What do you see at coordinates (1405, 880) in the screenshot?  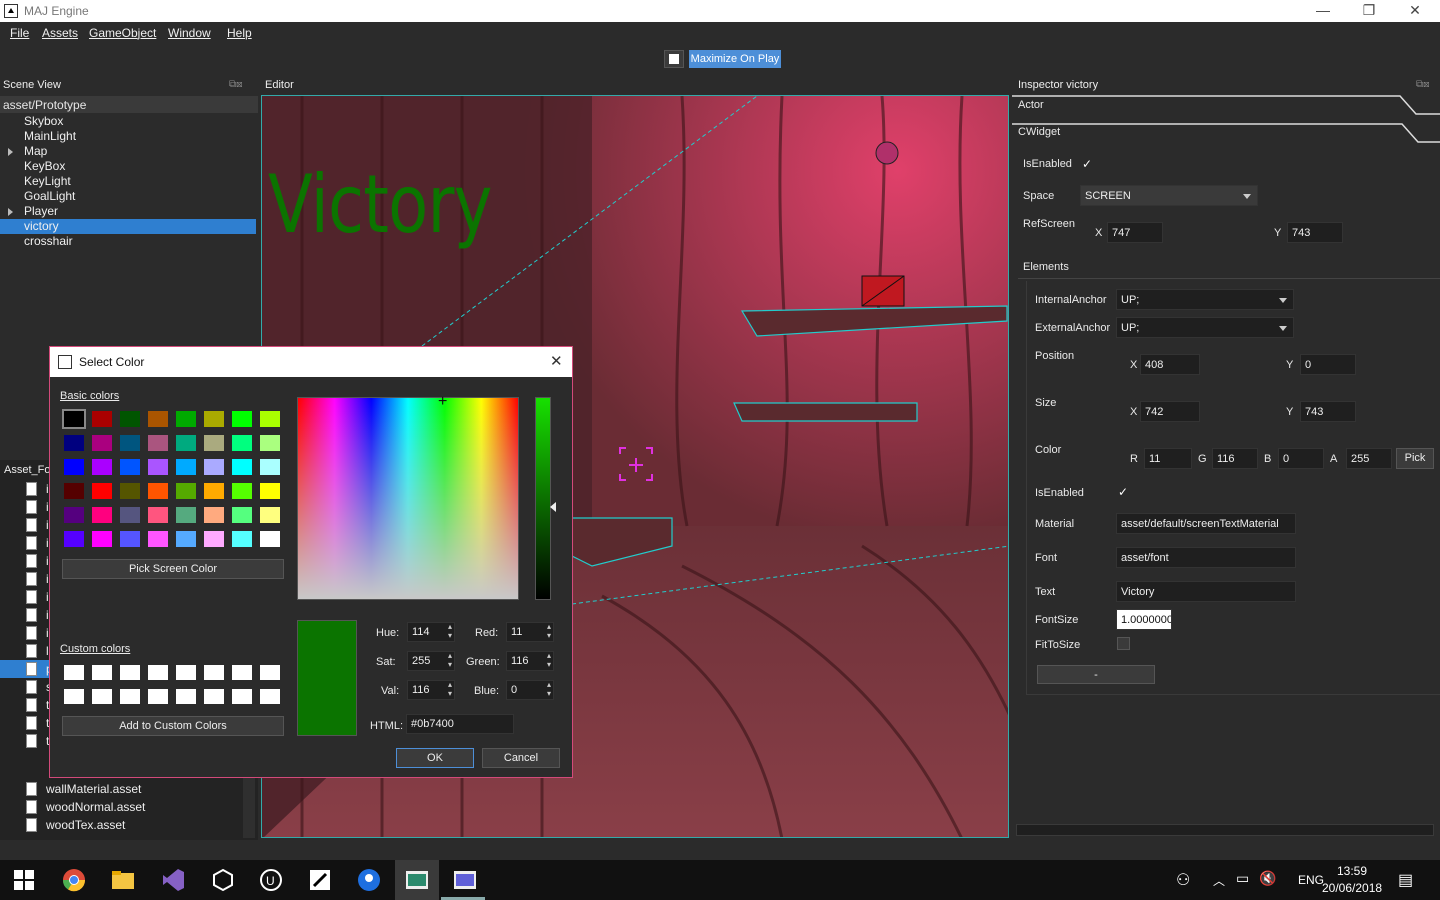 I see `notifications-icon: ▤` at bounding box center [1405, 880].